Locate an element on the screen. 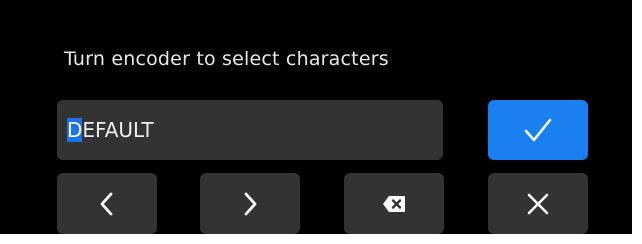  field-text: EFAULT is located at coordinates (118, 130).